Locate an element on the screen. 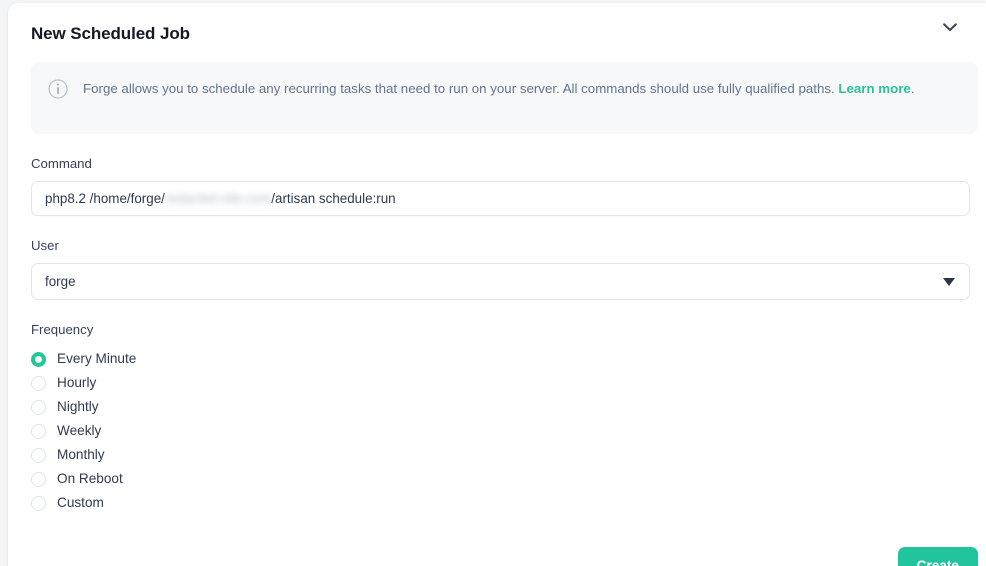 This screenshot has height=566, width=986. info-text-trailing: . is located at coordinates (912, 88).